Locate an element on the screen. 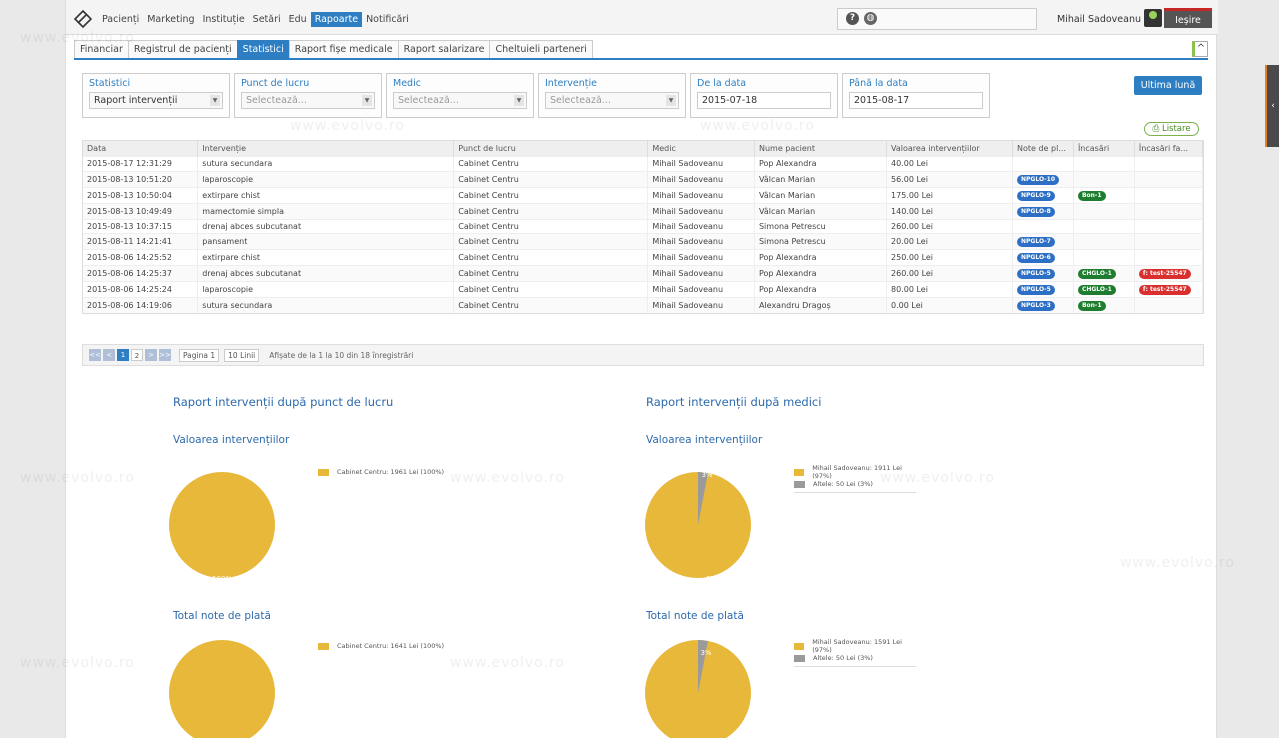 The image size is (1279, 738). legend-left-value: Cabinet Centru: 1961 Lei (100%) is located at coordinates (382, 472).